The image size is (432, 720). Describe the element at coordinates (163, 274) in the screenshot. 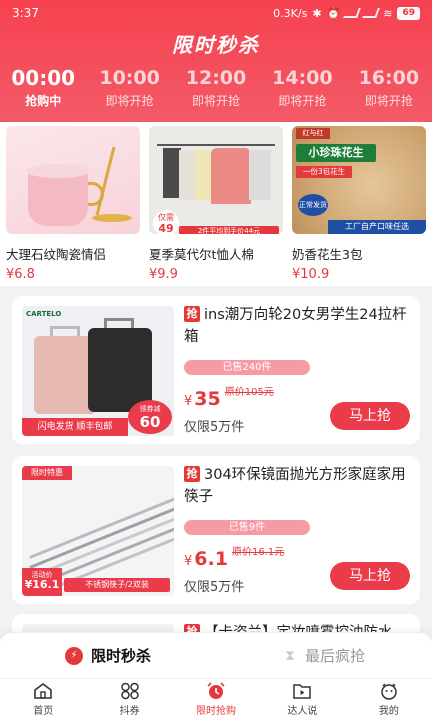

I see `featured-price: ¥9.9` at that location.